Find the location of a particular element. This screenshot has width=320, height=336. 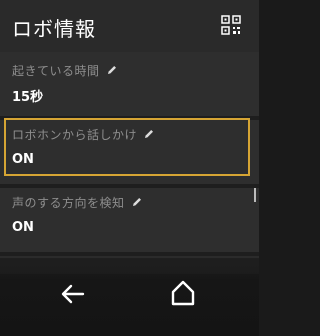

page-title: ロボ情報 is located at coordinates (54, 29).